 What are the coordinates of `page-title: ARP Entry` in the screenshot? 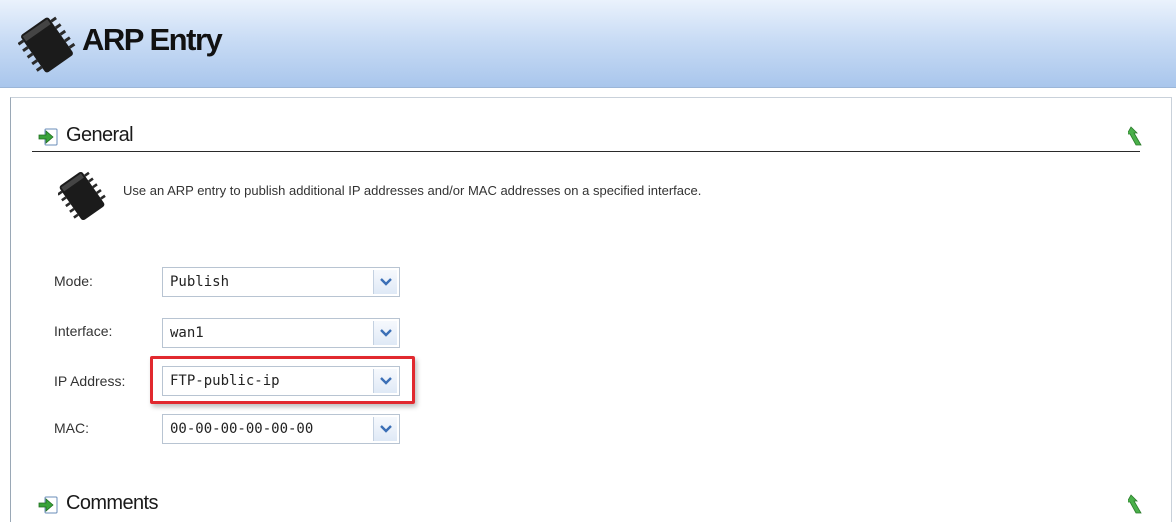 It's located at (152, 39).